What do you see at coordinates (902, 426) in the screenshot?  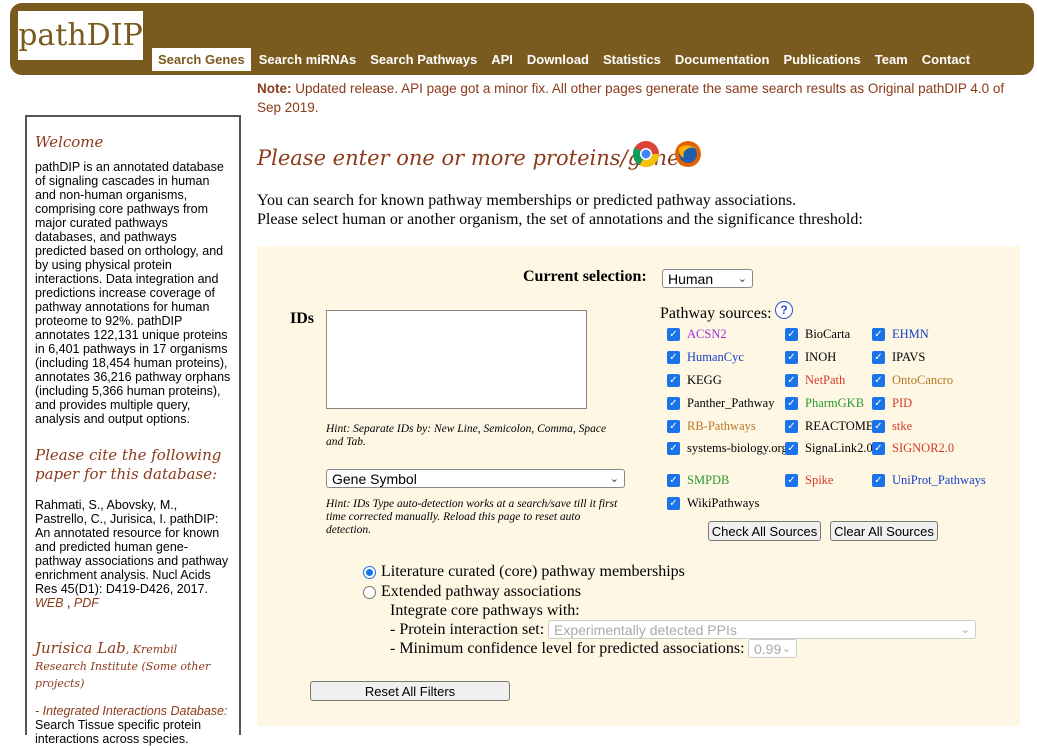 I see `source-label: stke` at bounding box center [902, 426].